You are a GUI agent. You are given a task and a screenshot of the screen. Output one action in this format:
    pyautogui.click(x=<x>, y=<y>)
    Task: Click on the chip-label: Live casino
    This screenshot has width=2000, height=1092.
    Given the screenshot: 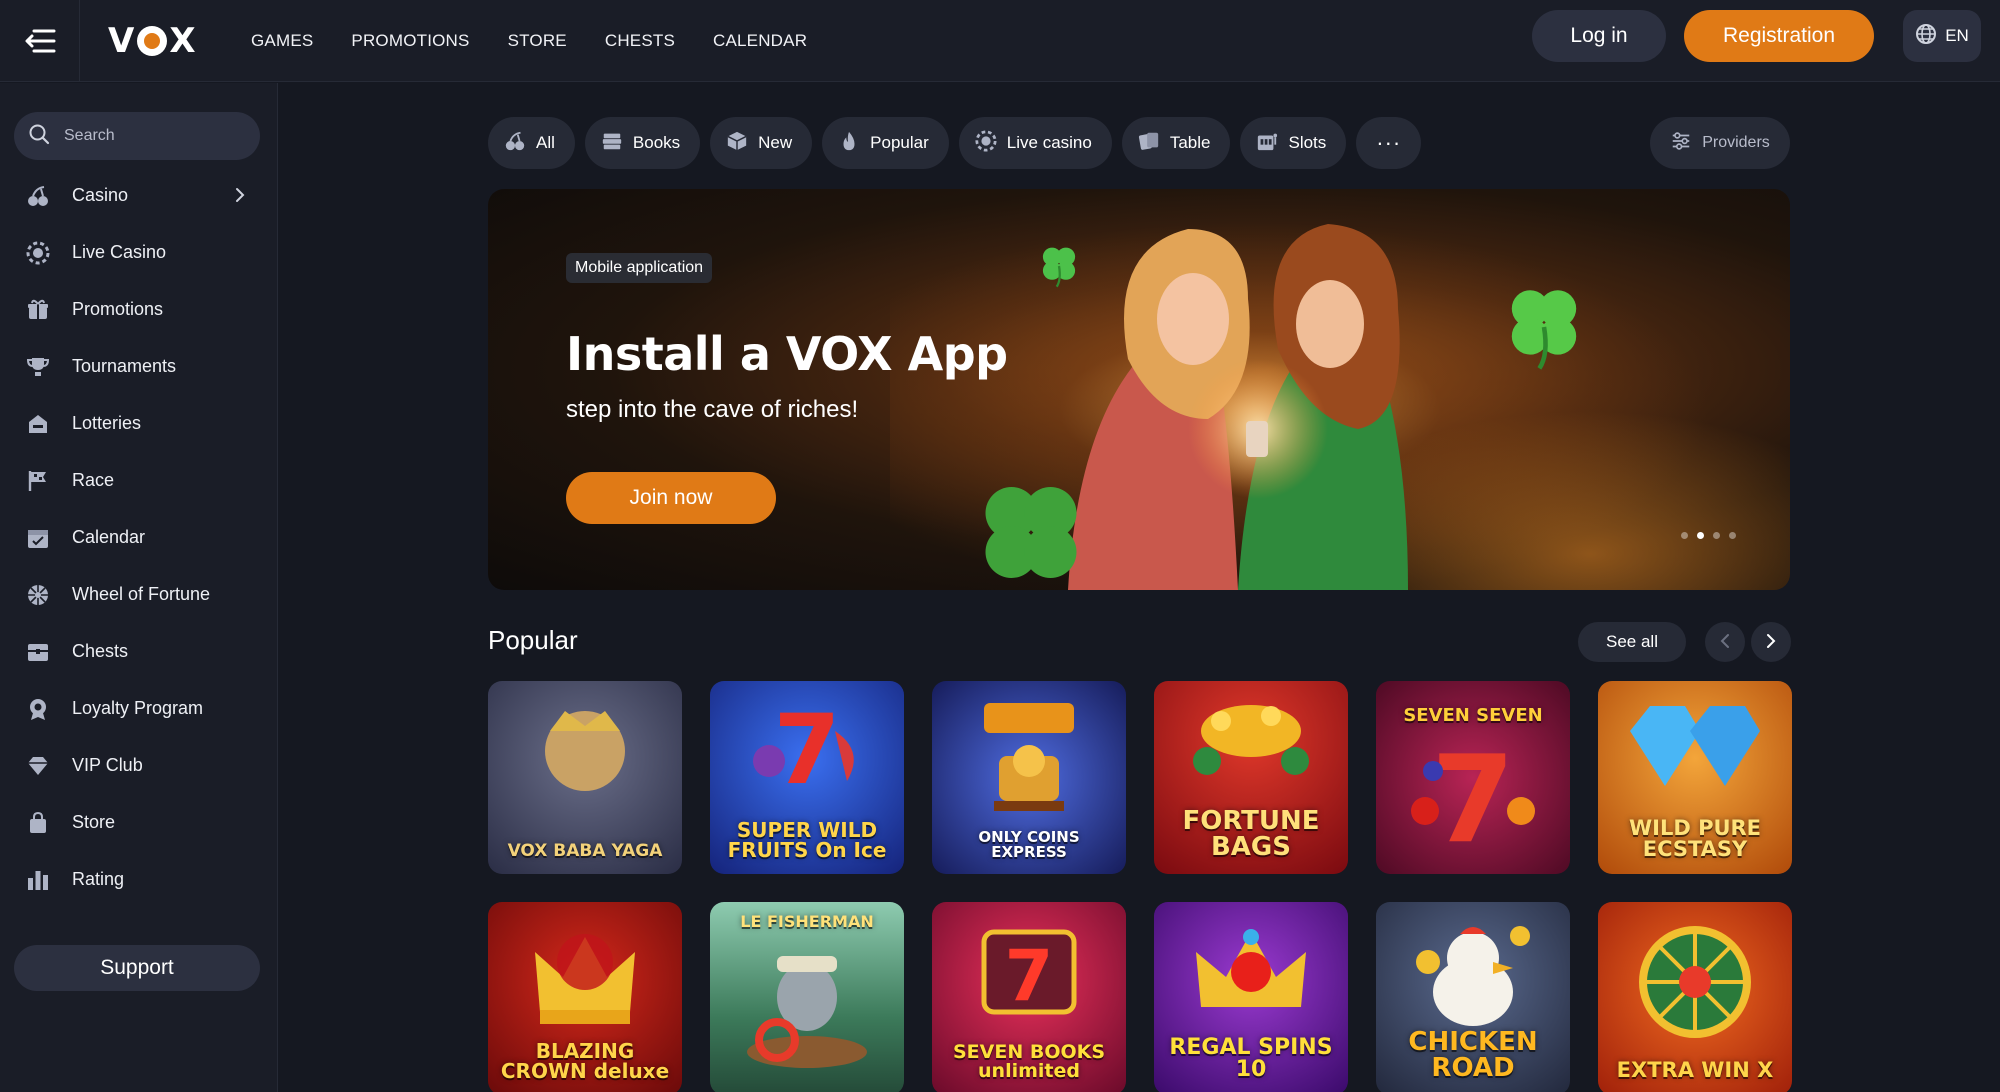 What is the action you would take?
    pyautogui.click(x=1049, y=142)
    